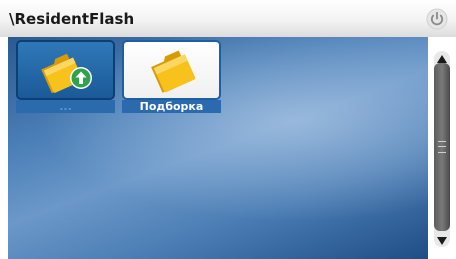 The image size is (456, 259). Describe the element at coordinates (442, 241) in the screenshot. I see `scroll-down-arrow-icon` at that location.